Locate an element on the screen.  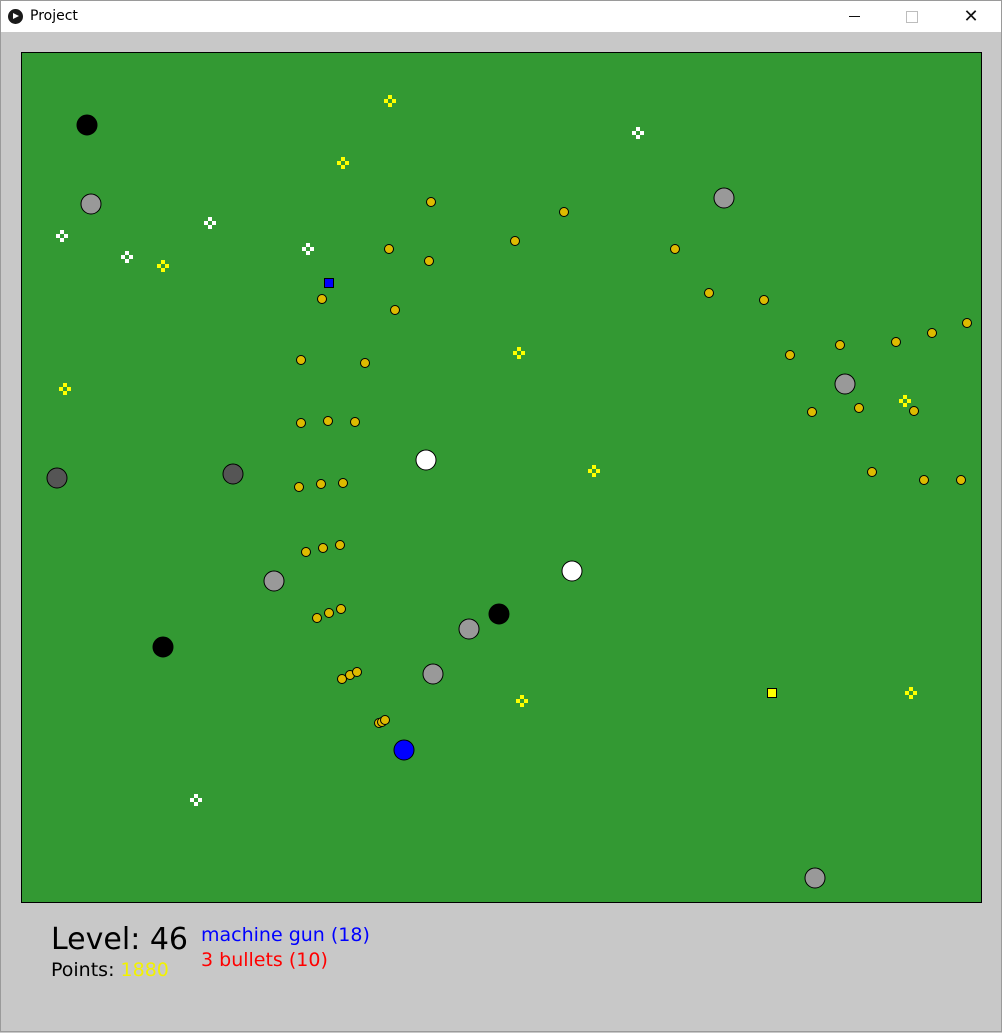
window-title: Project is located at coordinates (54, 16).